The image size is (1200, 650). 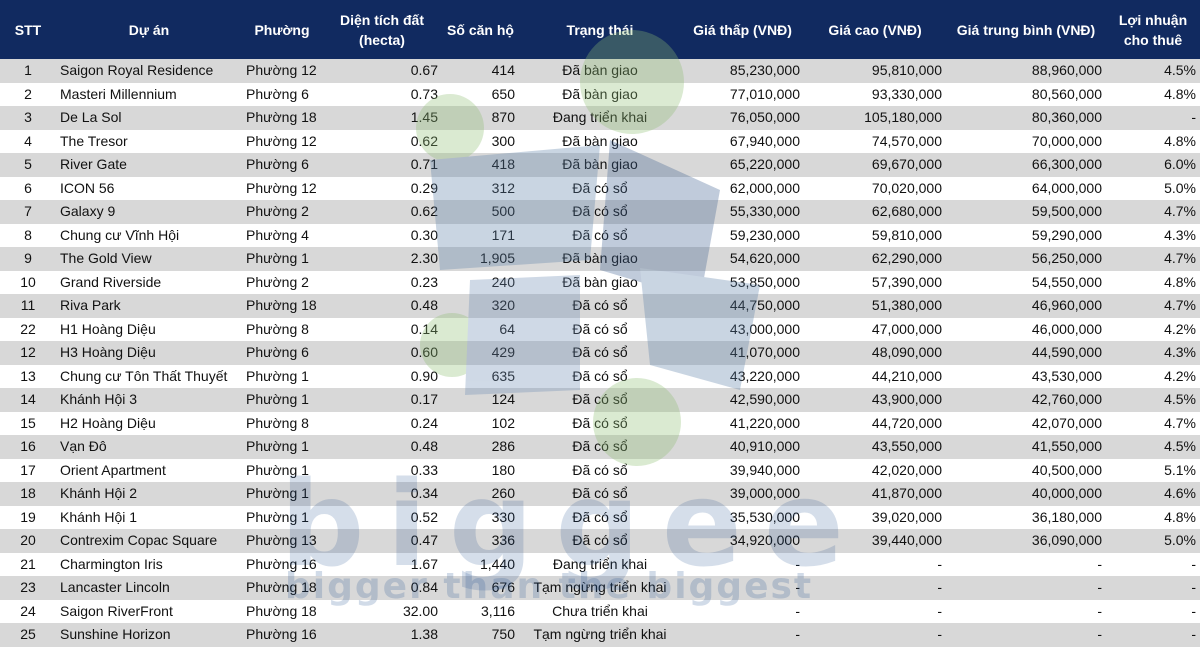 What do you see at coordinates (28, 376) in the screenshot?
I see `cell-stt: 13` at bounding box center [28, 376].